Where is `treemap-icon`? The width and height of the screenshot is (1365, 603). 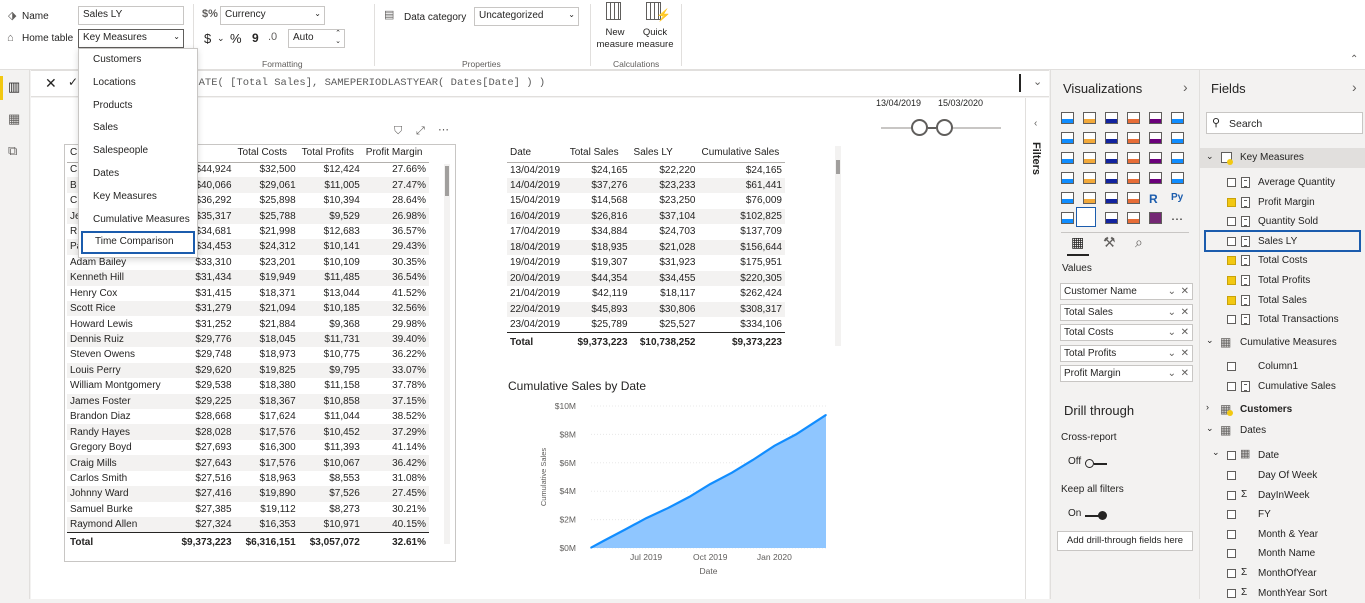 treemap-icon is located at coordinates (1177, 158).